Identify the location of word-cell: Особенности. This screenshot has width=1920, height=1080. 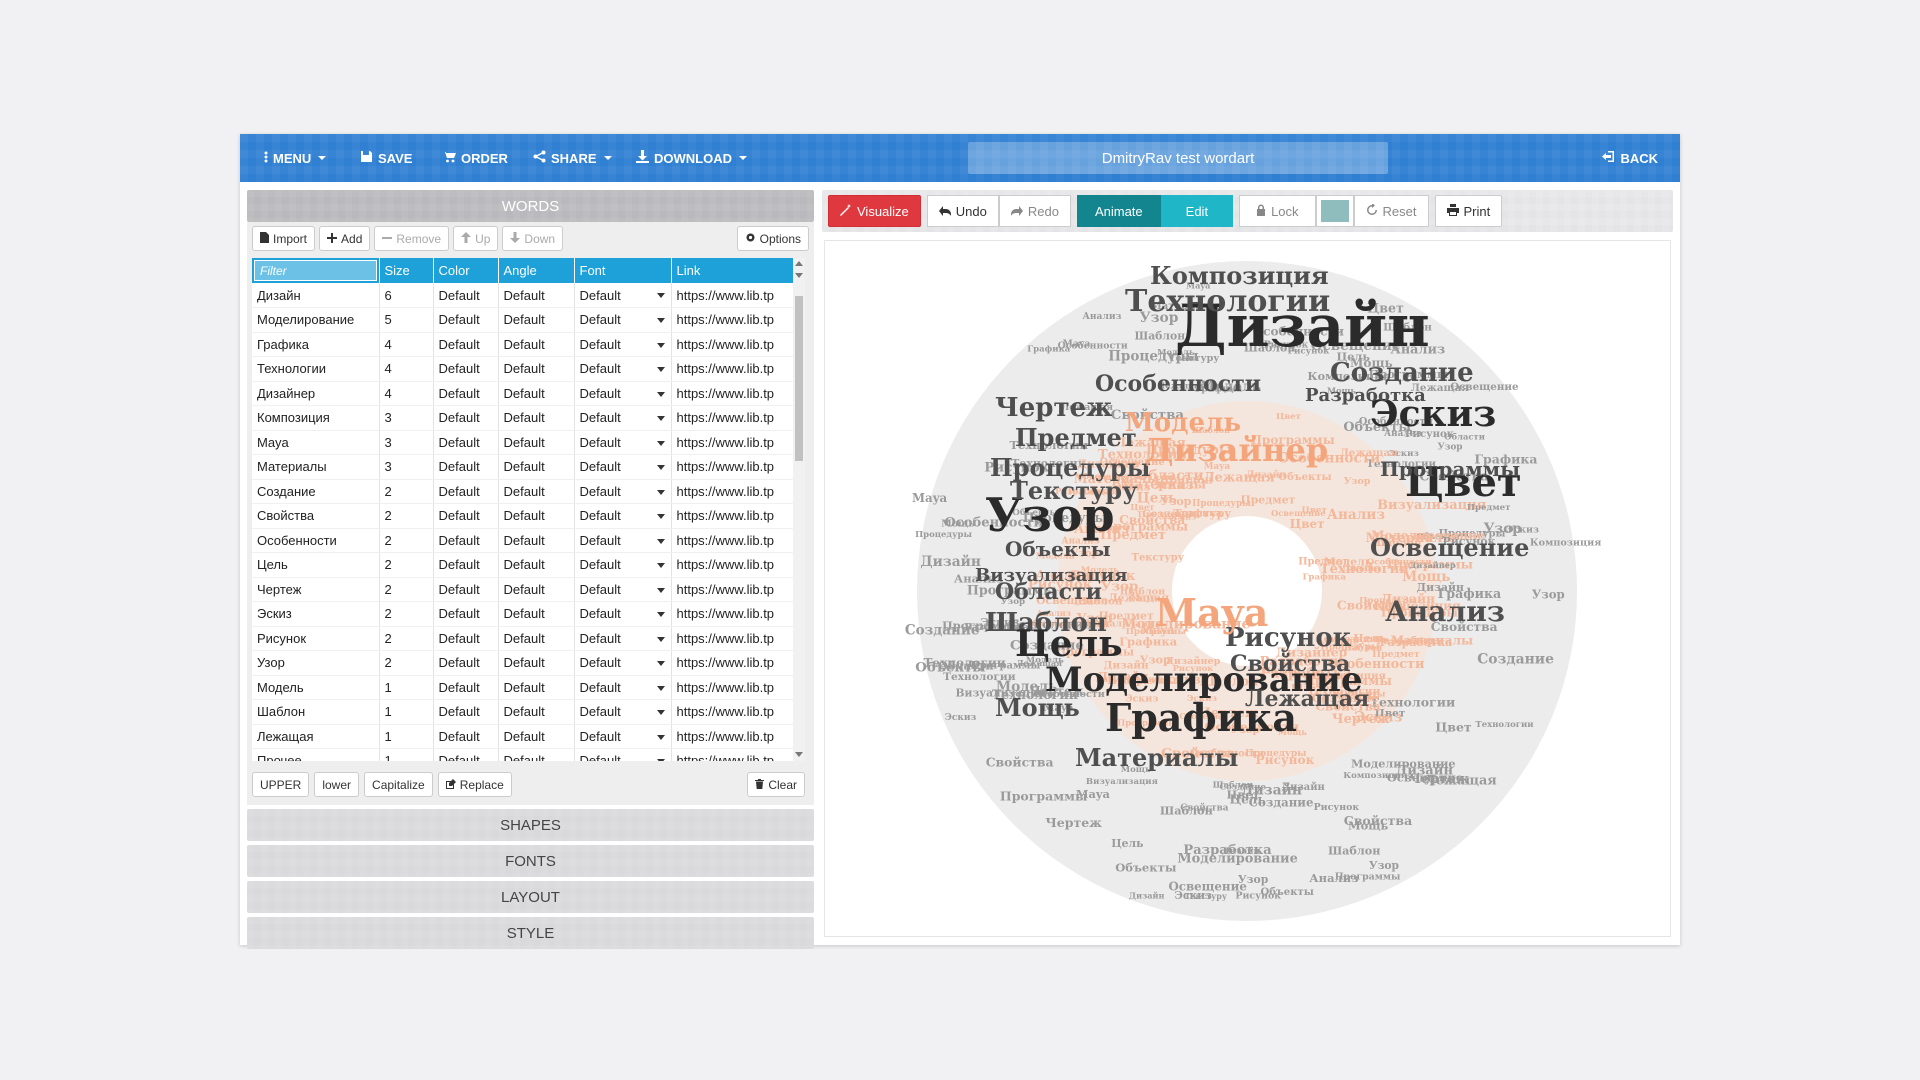
(316, 540).